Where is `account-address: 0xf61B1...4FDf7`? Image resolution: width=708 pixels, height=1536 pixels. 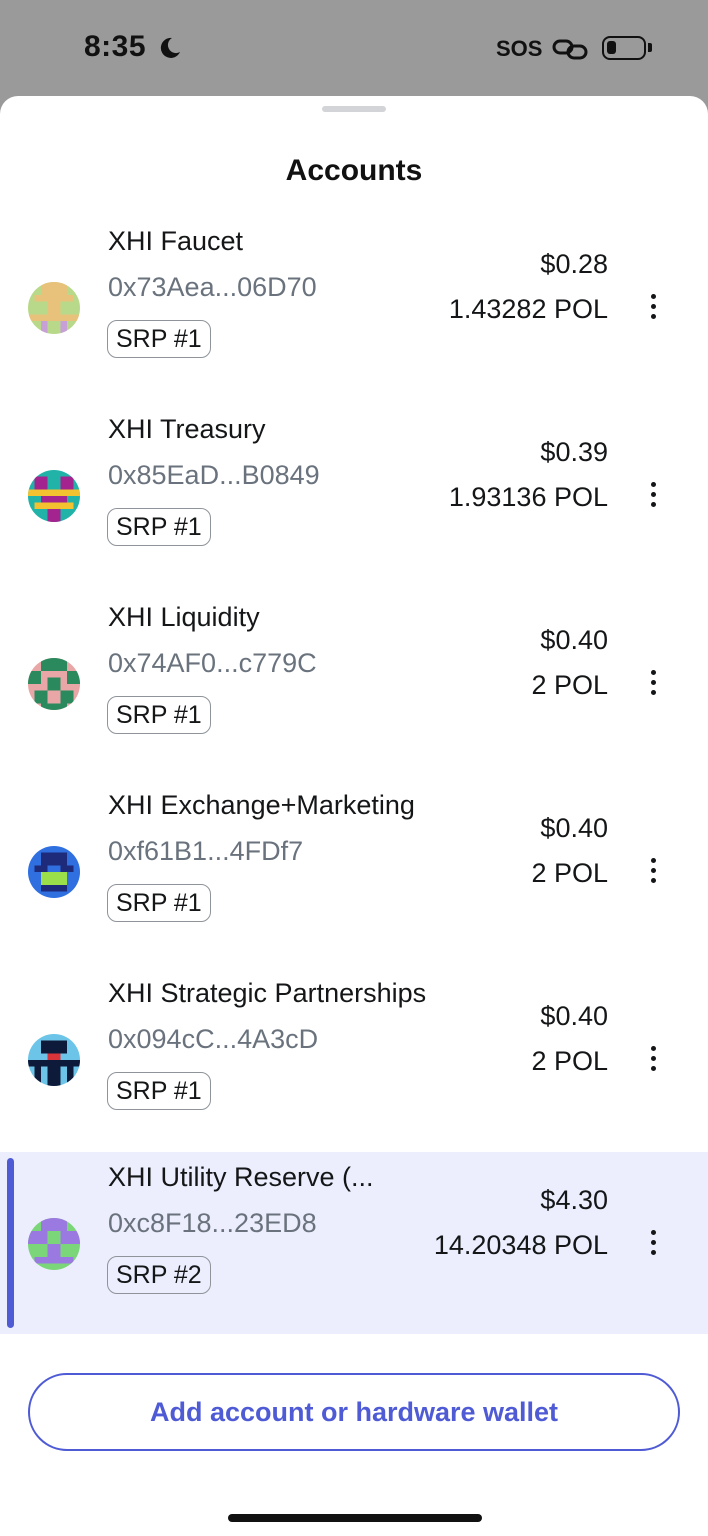 account-address: 0xf61B1...4FDf7 is located at coordinates (206, 851).